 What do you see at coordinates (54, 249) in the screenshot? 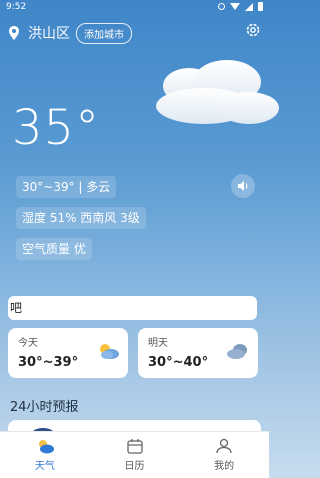
I see `air-quality: 空气质量 优` at bounding box center [54, 249].